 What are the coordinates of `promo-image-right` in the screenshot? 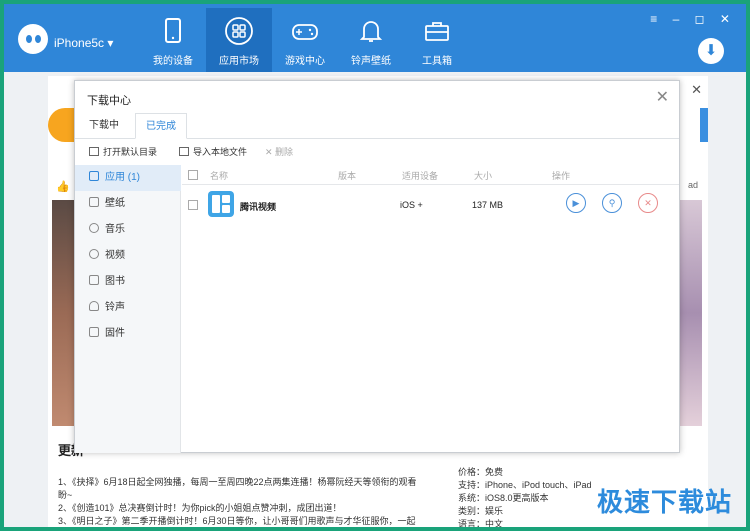 It's located at (691, 313).